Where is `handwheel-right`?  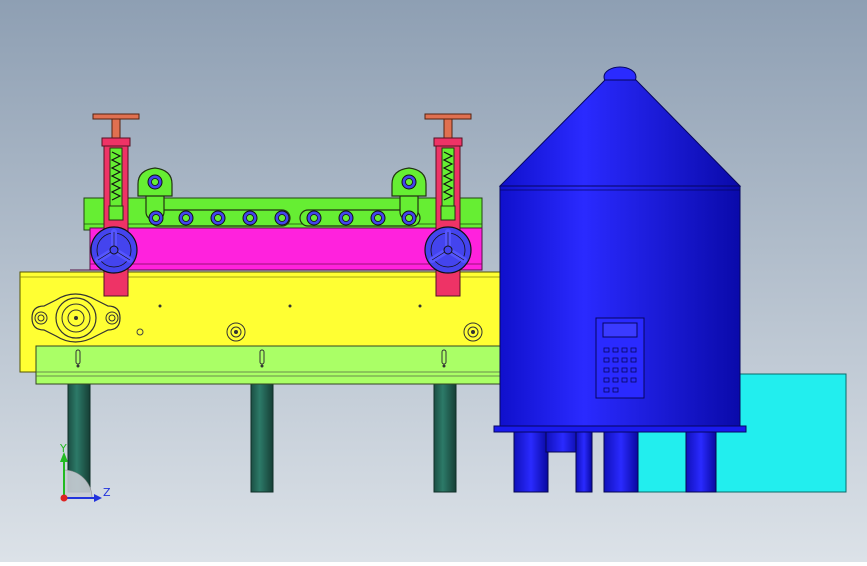
handwheel-right is located at coordinates (448, 250).